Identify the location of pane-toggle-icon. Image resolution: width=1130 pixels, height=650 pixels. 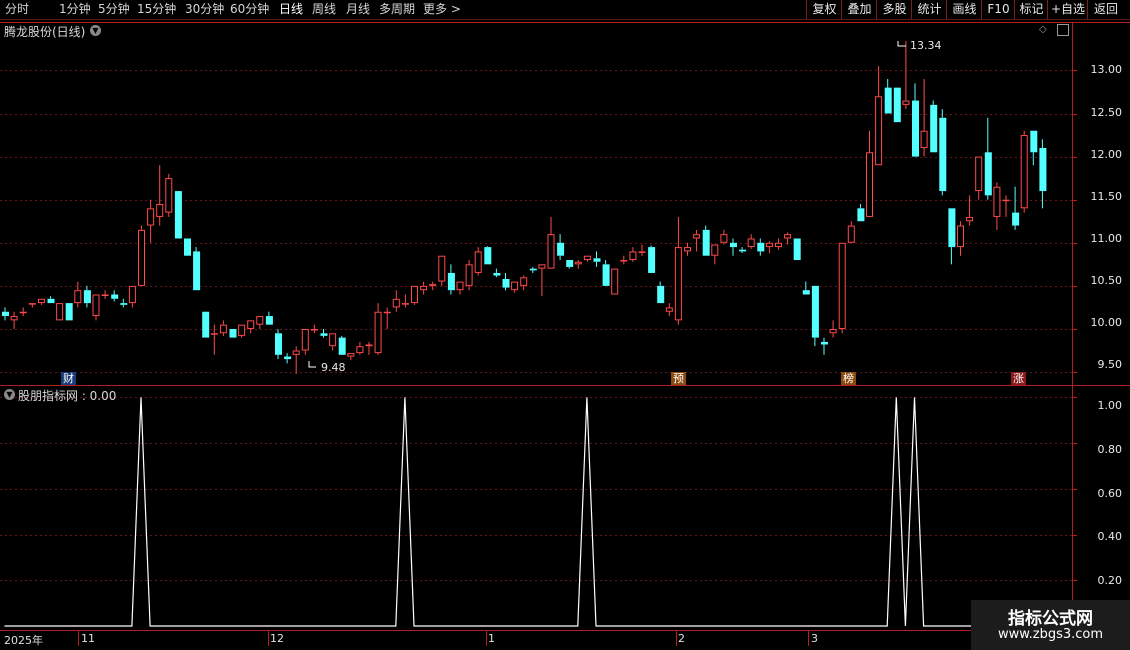
(1063, 30).